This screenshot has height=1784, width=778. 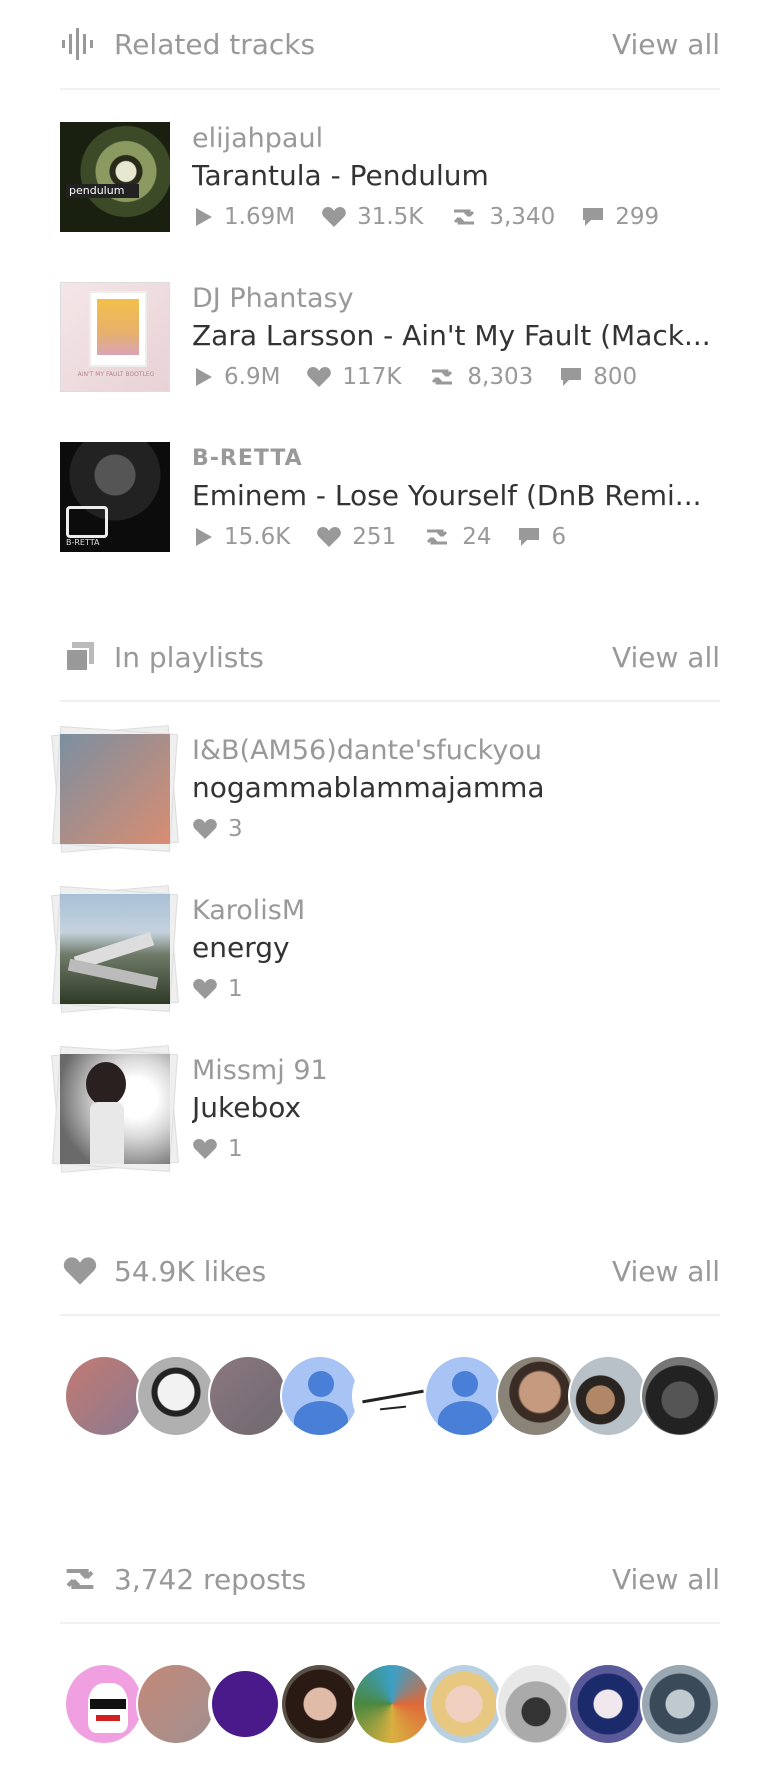 What do you see at coordinates (252, 377) in the screenshot?
I see `play-count: 6.9M` at bounding box center [252, 377].